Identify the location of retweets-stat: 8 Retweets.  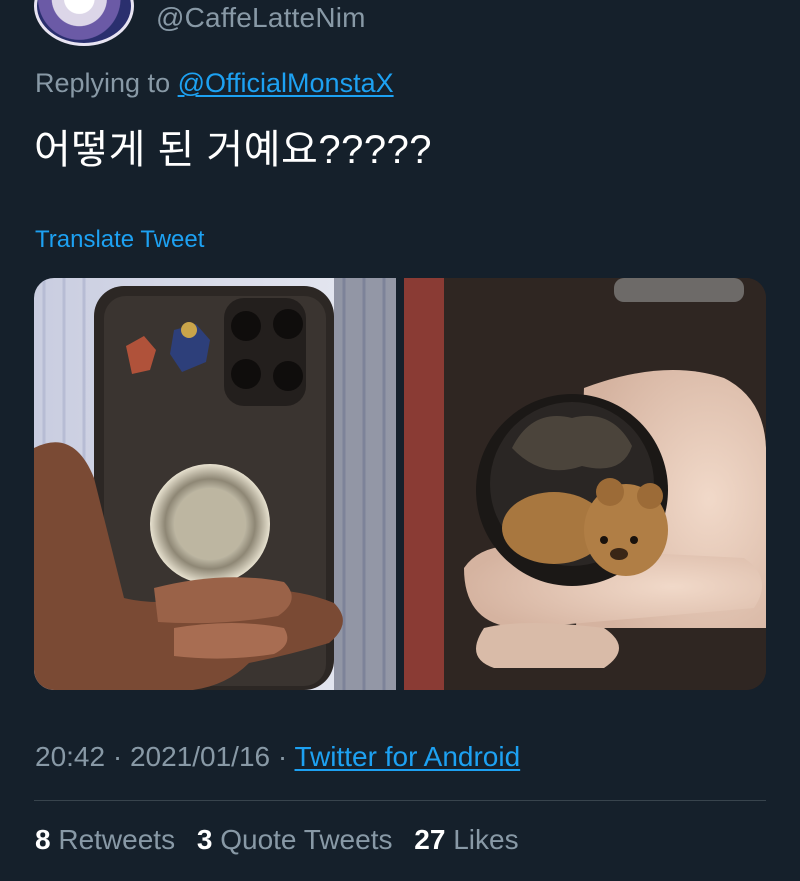
(105, 839).